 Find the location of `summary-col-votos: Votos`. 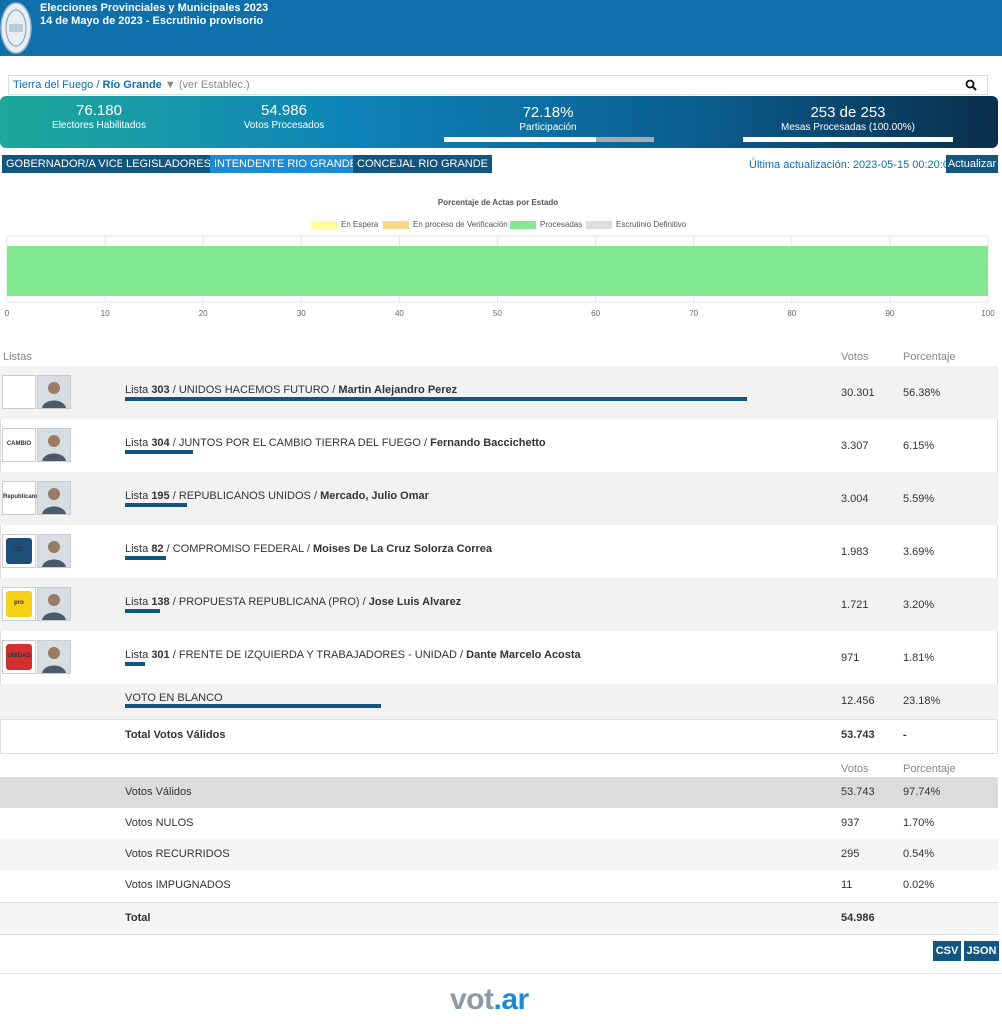

summary-col-votos: Votos is located at coordinates (855, 769).